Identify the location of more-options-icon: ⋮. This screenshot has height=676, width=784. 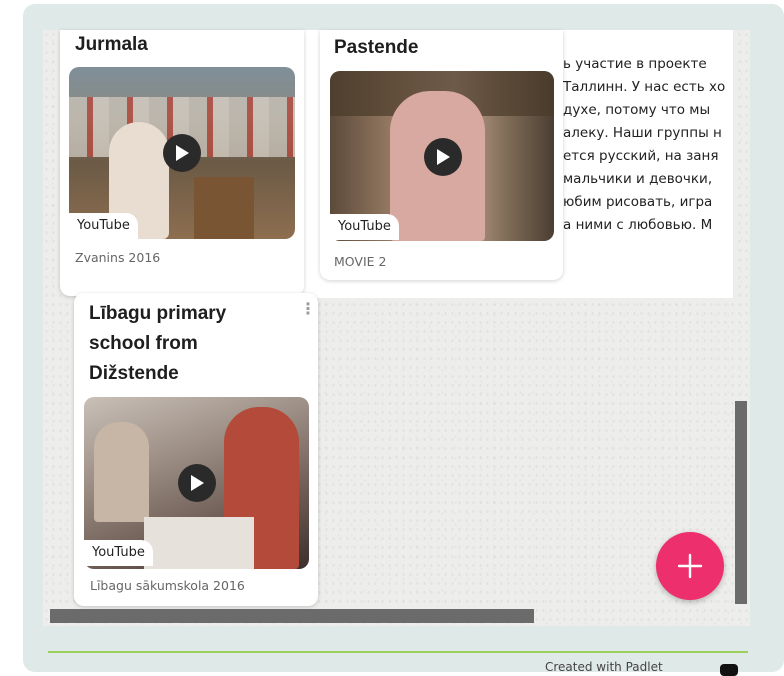
(308, 309).